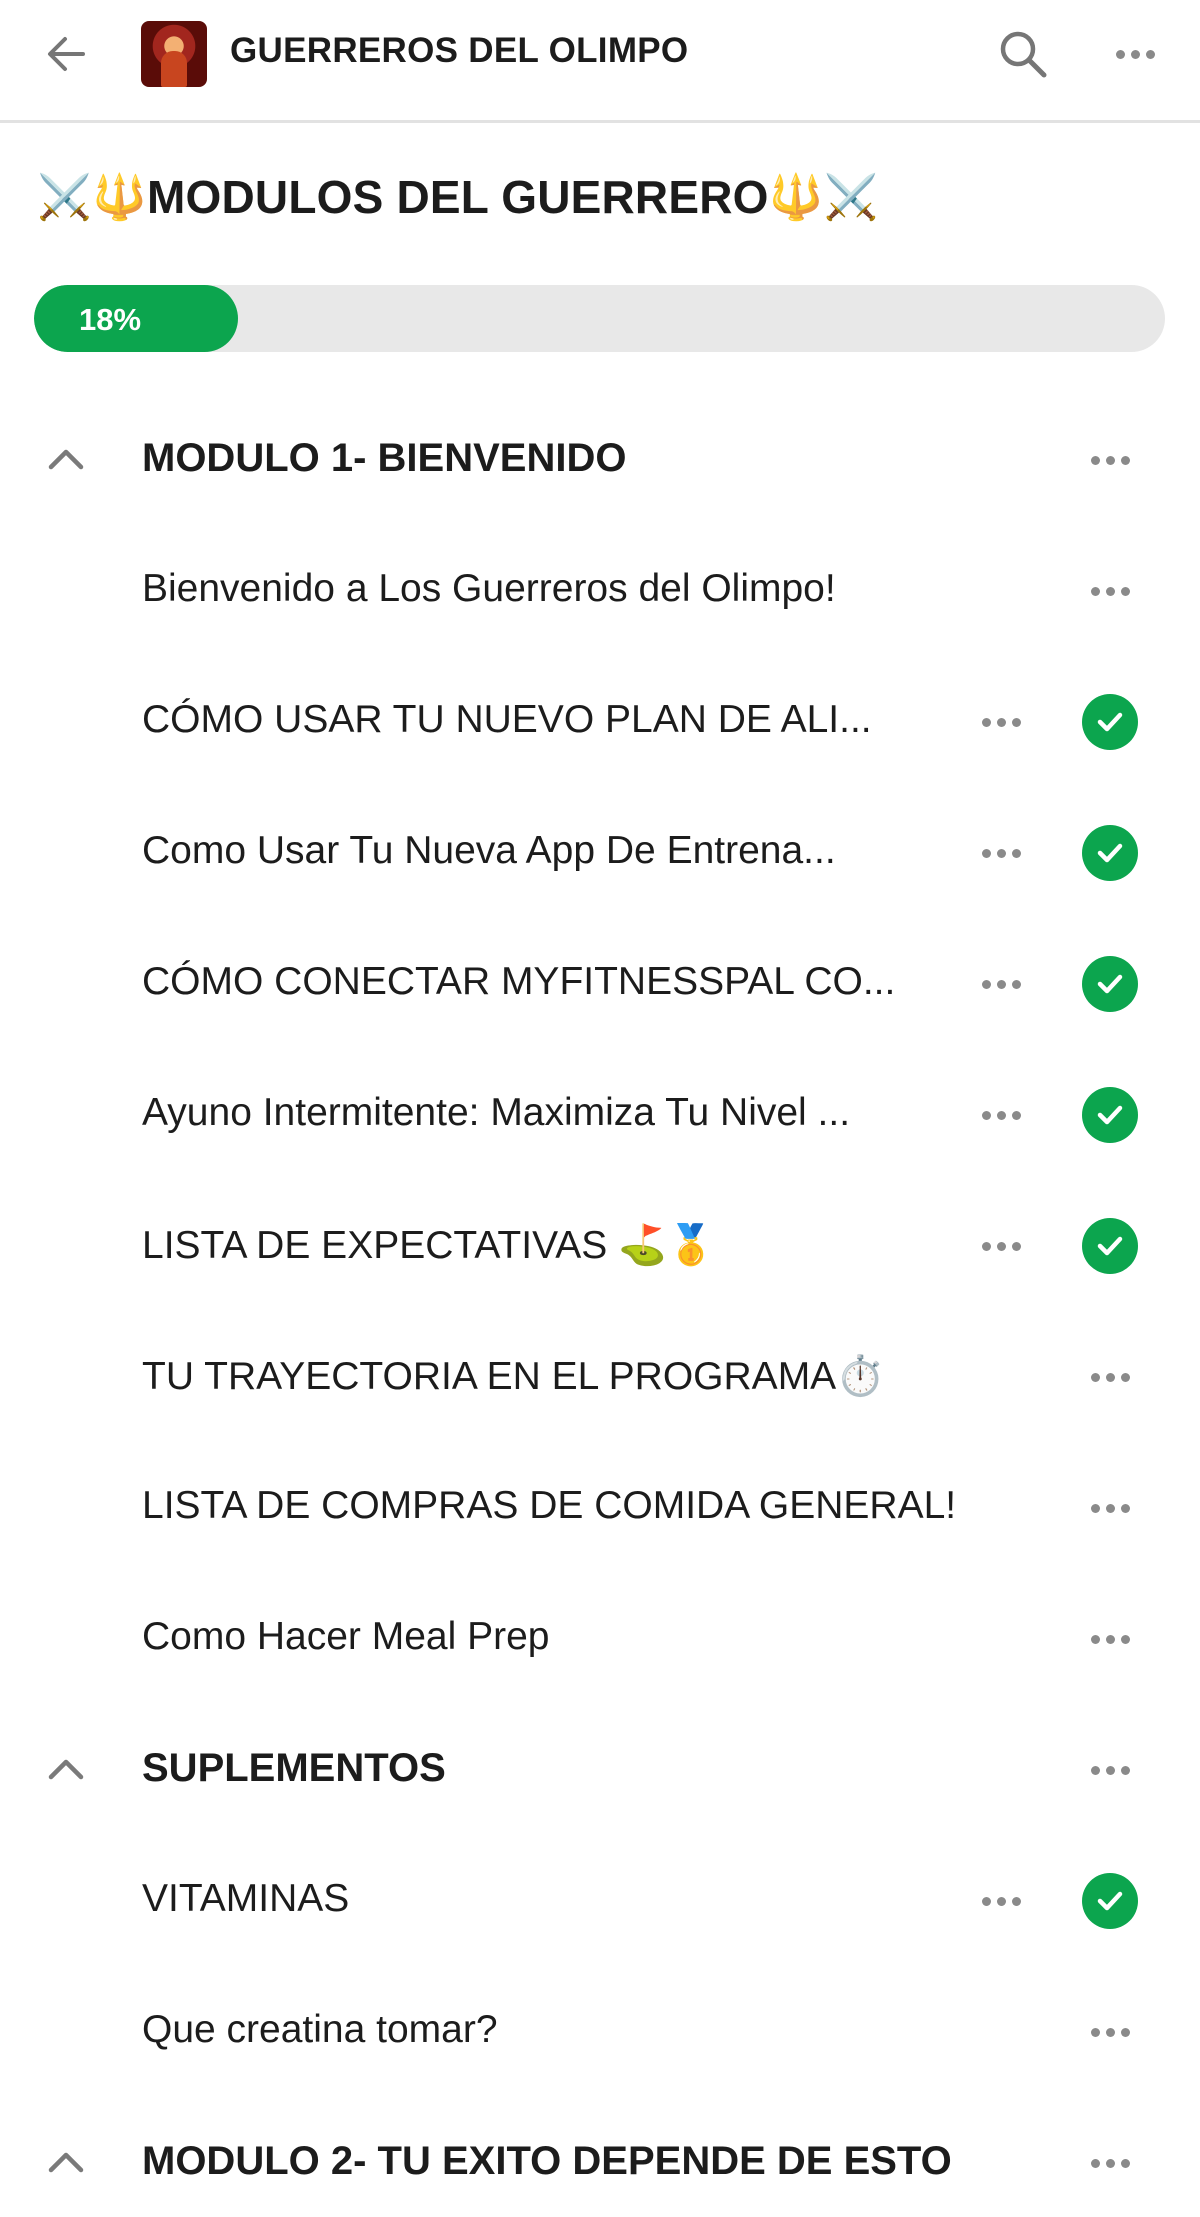 The height and width of the screenshot is (2217, 1200). I want to click on lesson-item: Bienvenido a Los Guerreros del Olimpo!, so click(600, 590).